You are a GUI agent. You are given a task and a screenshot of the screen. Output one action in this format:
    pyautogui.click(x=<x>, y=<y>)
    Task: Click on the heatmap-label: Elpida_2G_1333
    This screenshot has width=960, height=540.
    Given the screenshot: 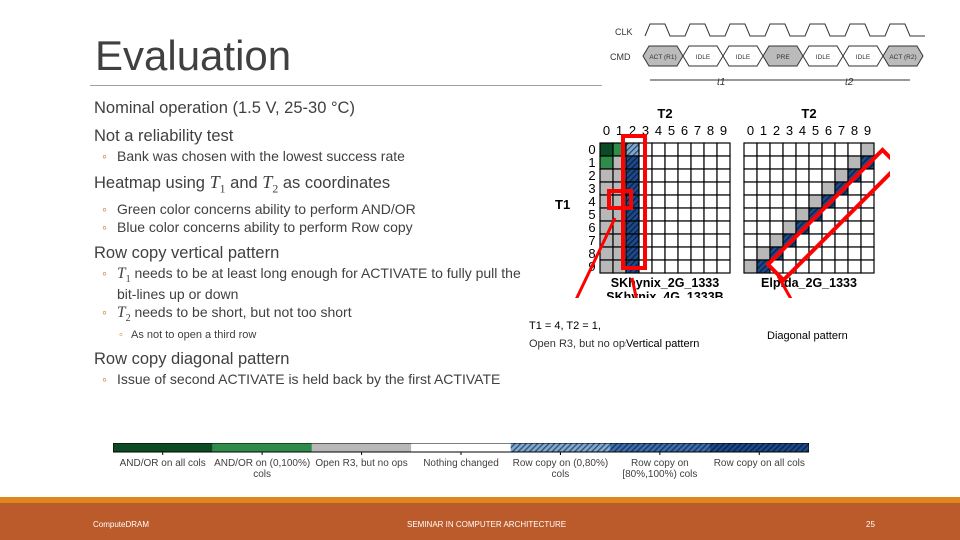 What is the action you would take?
    pyautogui.click(x=809, y=283)
    